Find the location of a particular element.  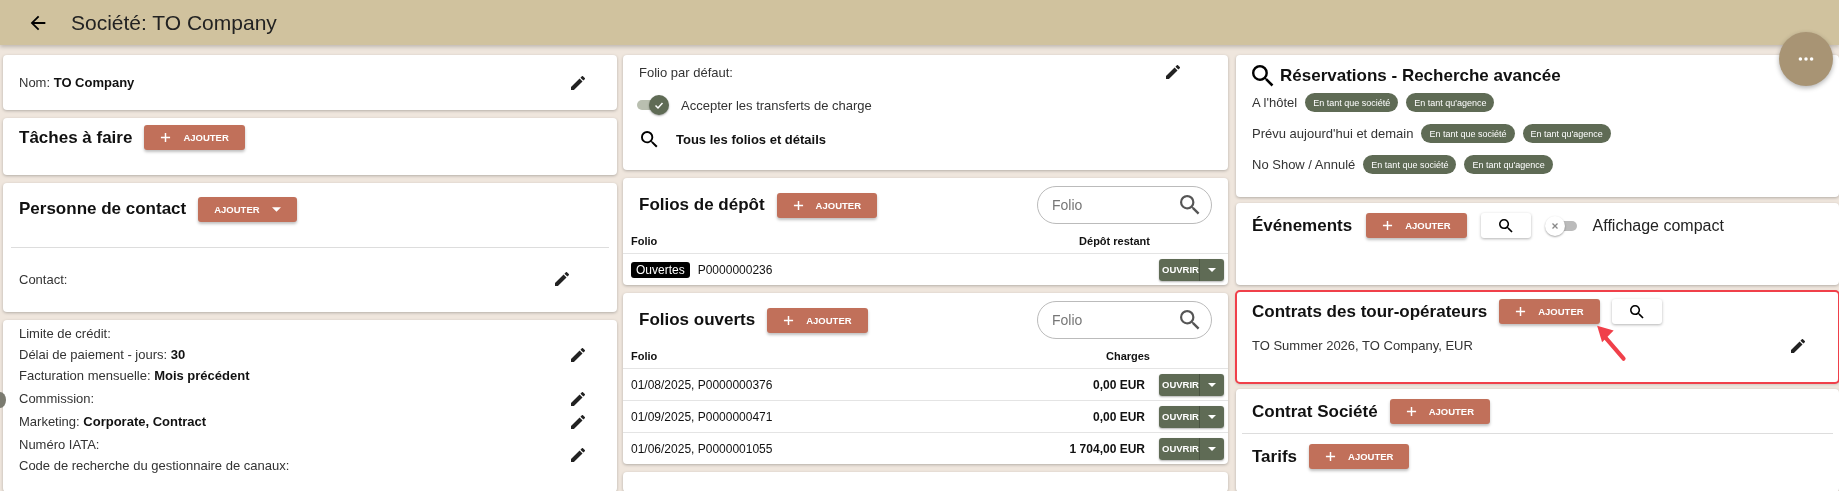

field-text: Numéro IATA: is located at coordinates (60, 444).